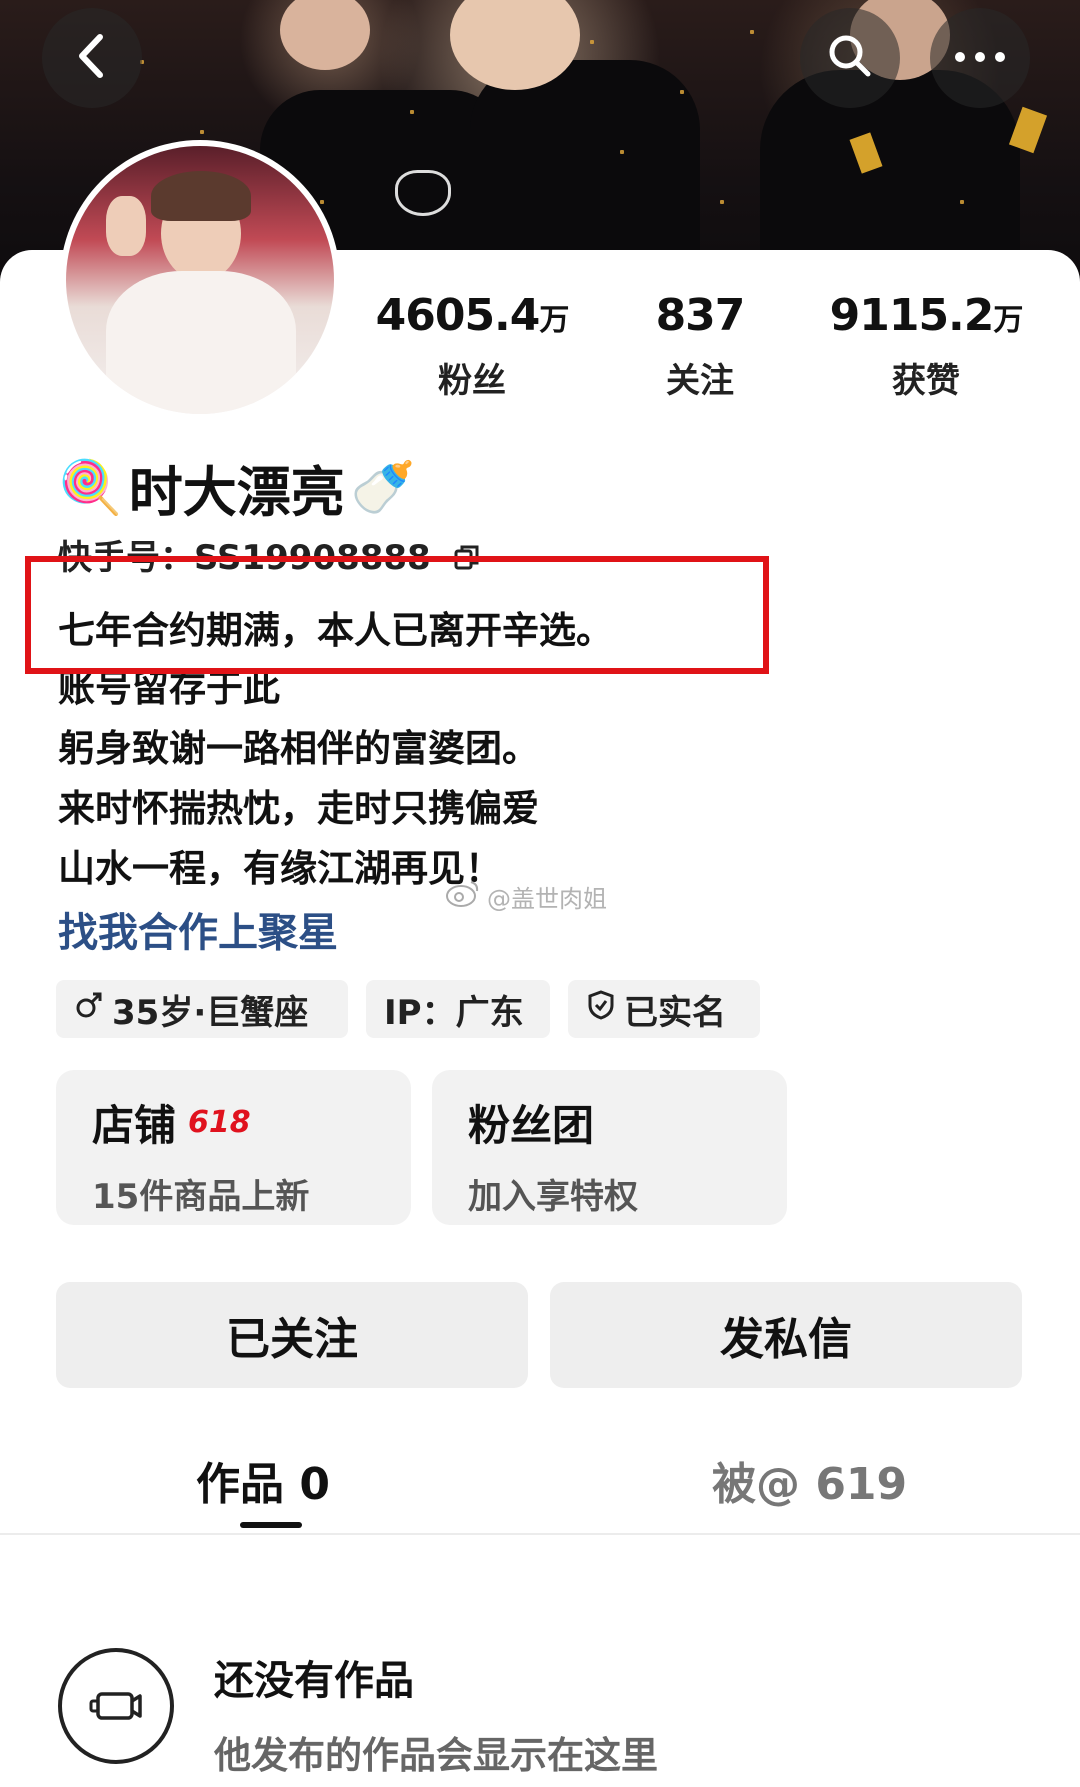  What do you see at coordinates (292, 1335) in the screenshot?
I see `following-button: 已关注` at bounding box center [292, 1335].